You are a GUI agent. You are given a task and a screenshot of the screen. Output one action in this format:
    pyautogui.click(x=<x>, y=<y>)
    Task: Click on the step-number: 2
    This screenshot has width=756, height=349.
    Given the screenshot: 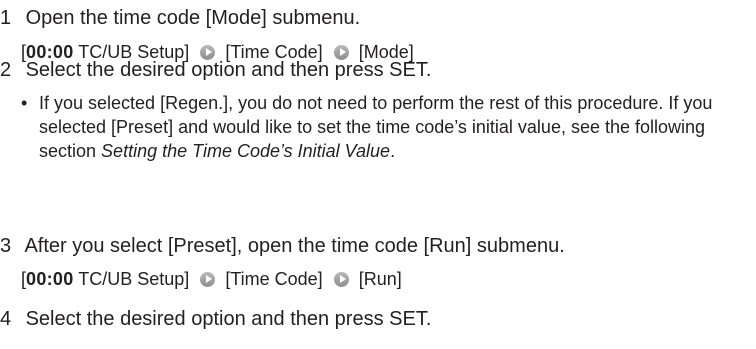 What is the action you would take?
    pyautogui.click(x=6, y=70)
    